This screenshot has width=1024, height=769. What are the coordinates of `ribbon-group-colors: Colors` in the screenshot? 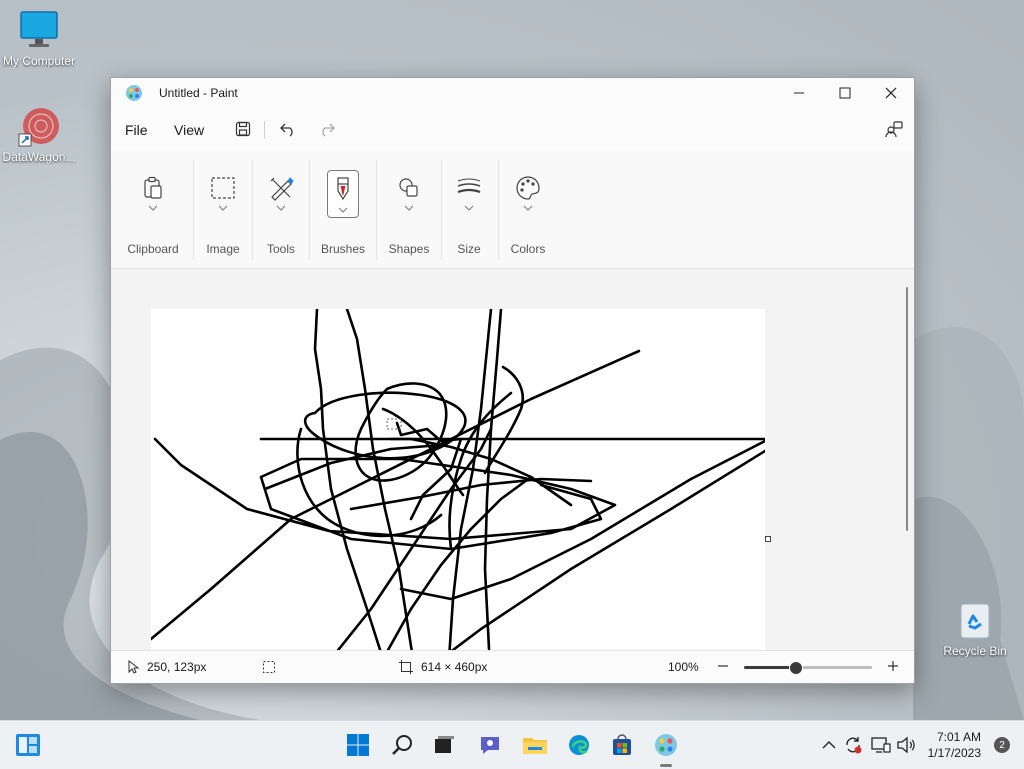 It's located at (528, 209).